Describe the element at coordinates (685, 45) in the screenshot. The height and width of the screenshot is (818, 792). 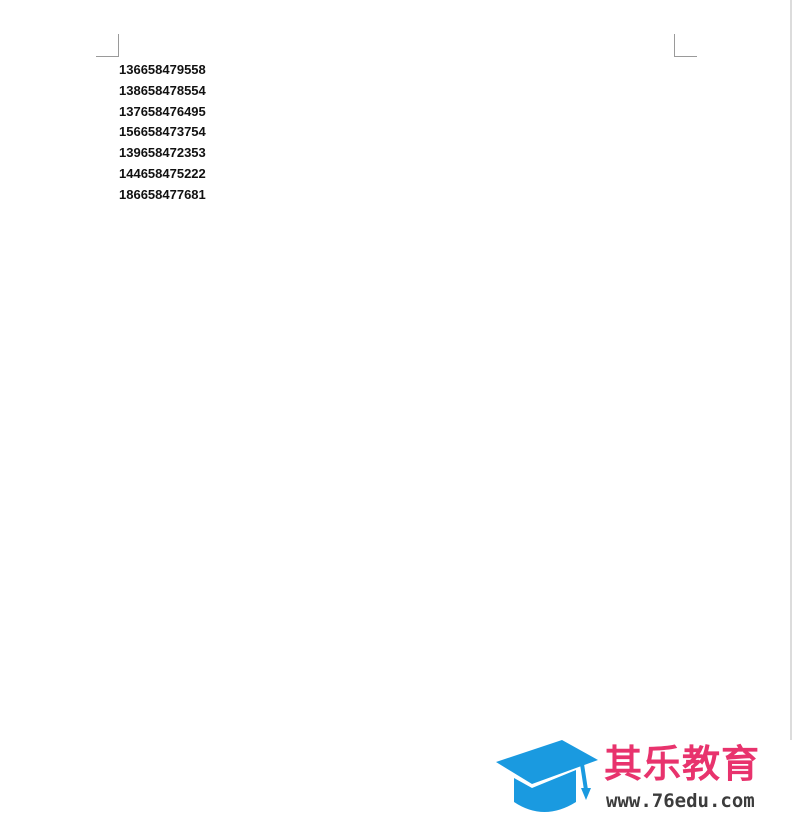
I see `margin-corner-top-right` at that location.